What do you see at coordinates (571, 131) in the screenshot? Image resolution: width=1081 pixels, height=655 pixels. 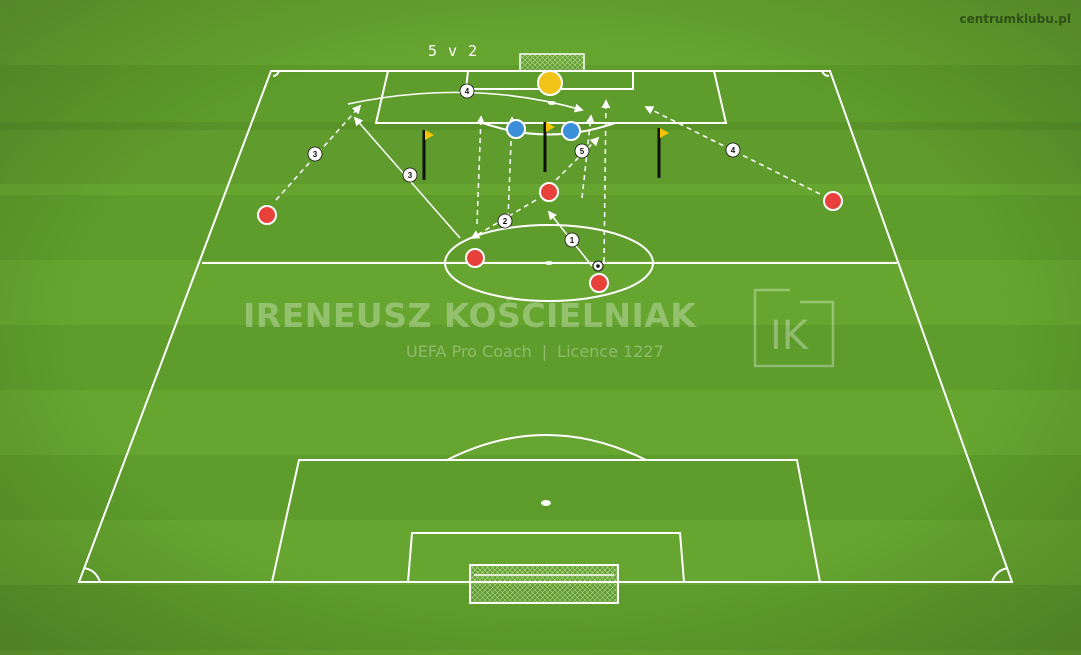 I see `defender-right` at bounding box center [571, 131].